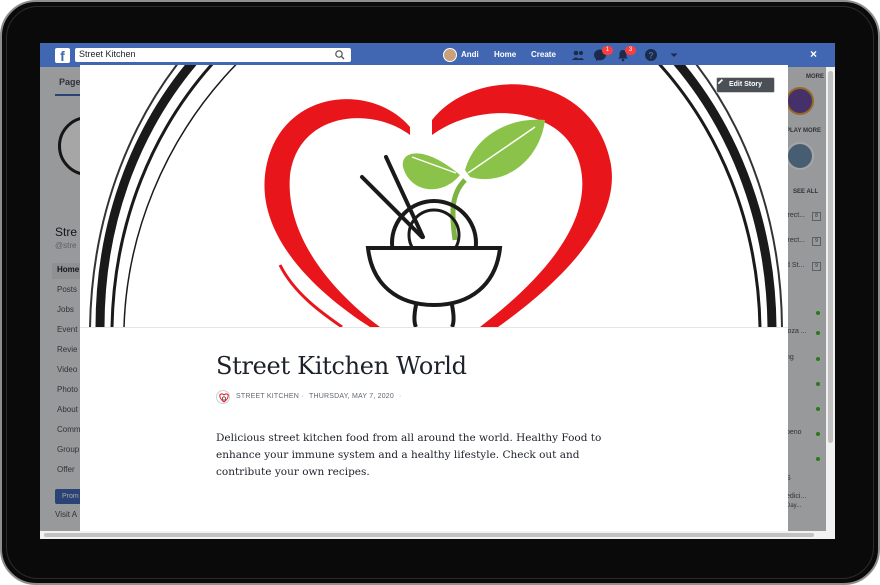  I want to click on story-date: THURSDAY, MAY 7, 2020, so click(351, 396).